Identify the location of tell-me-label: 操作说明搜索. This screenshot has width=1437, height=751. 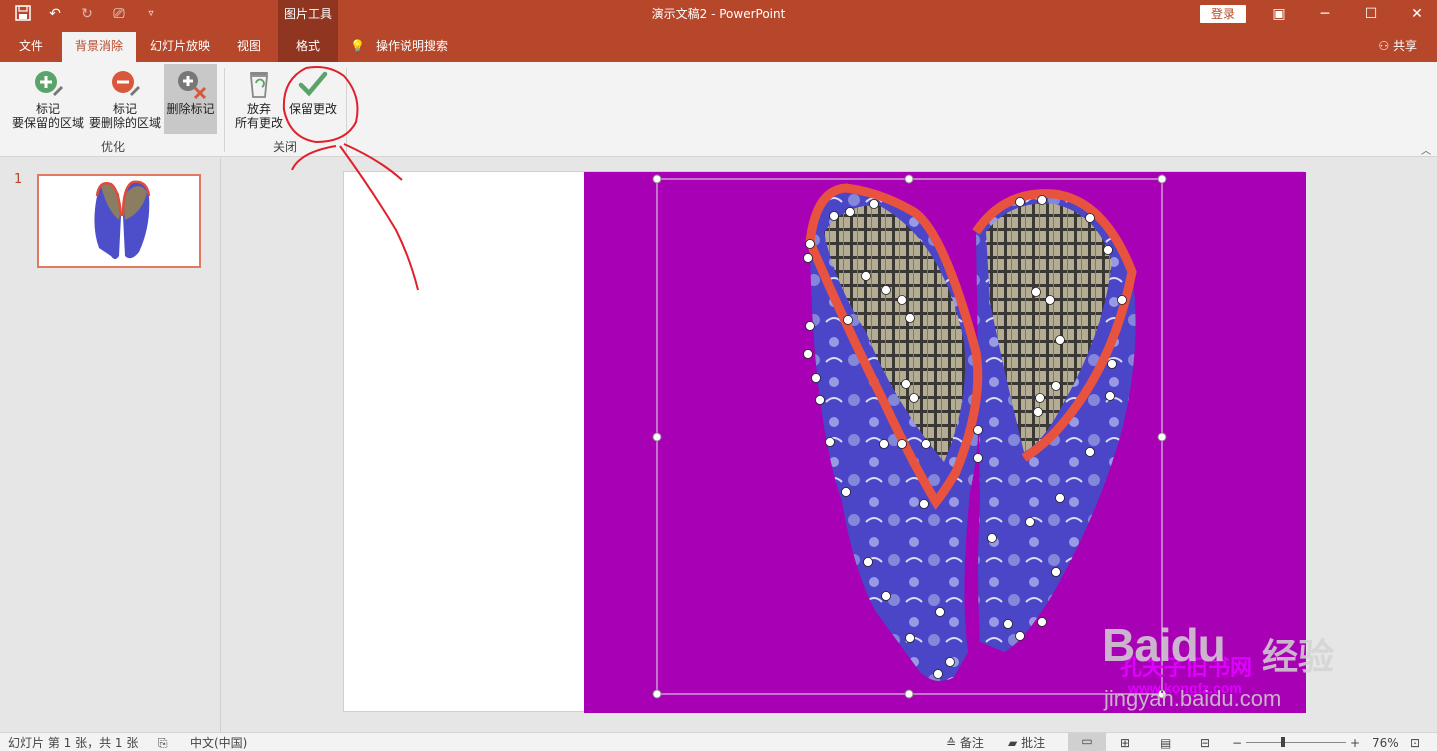
(412, 46).